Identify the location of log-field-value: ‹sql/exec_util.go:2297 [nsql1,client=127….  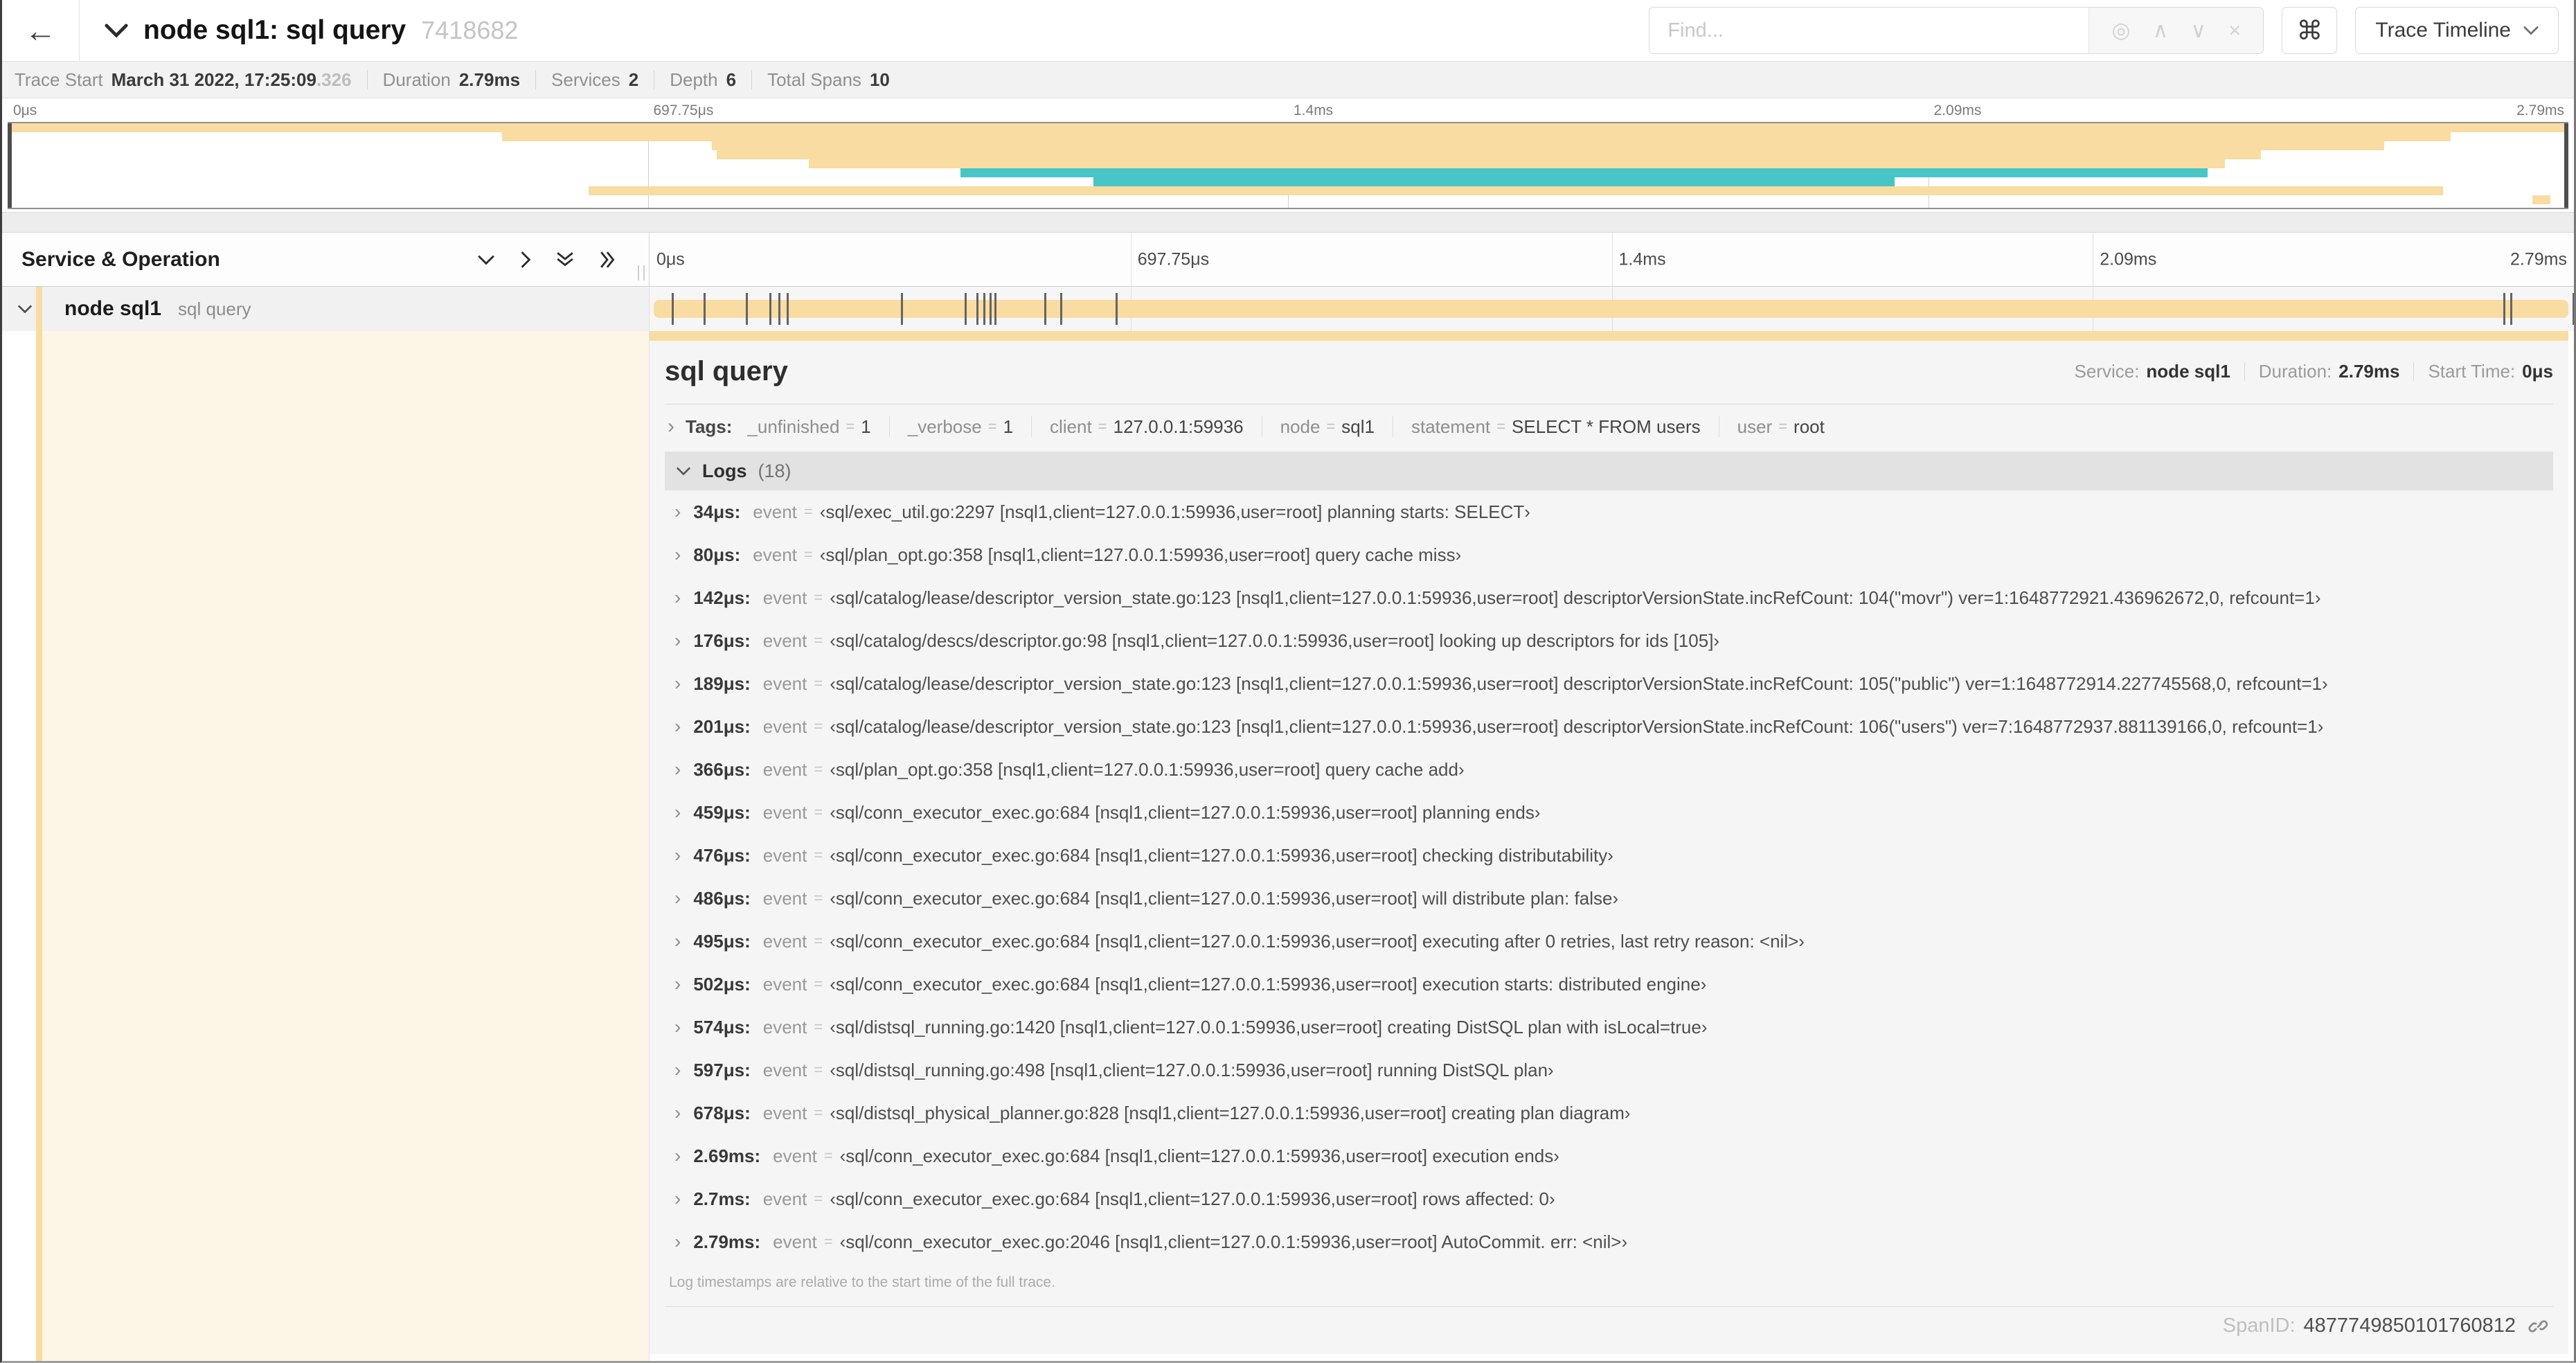
(1175, 512).